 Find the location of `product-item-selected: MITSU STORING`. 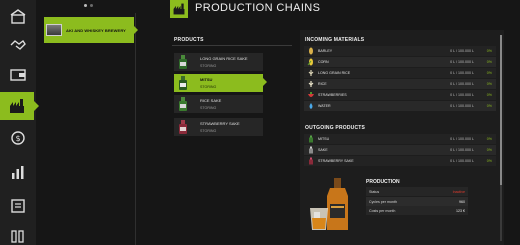

product-item-selected: MITSU STORING is located at coordinates (218, 83).